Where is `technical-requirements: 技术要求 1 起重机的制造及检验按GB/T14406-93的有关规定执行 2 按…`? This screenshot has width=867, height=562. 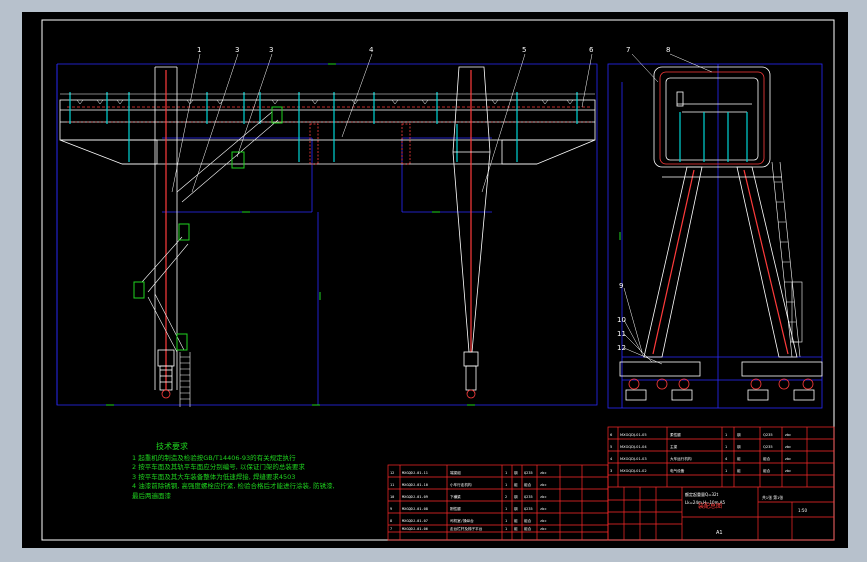
technical-requirements: 技术要求 1 起重机的制造及检验按GB/T14406-93的有关规定执行 2 按… is located at coordinates (257, 471).